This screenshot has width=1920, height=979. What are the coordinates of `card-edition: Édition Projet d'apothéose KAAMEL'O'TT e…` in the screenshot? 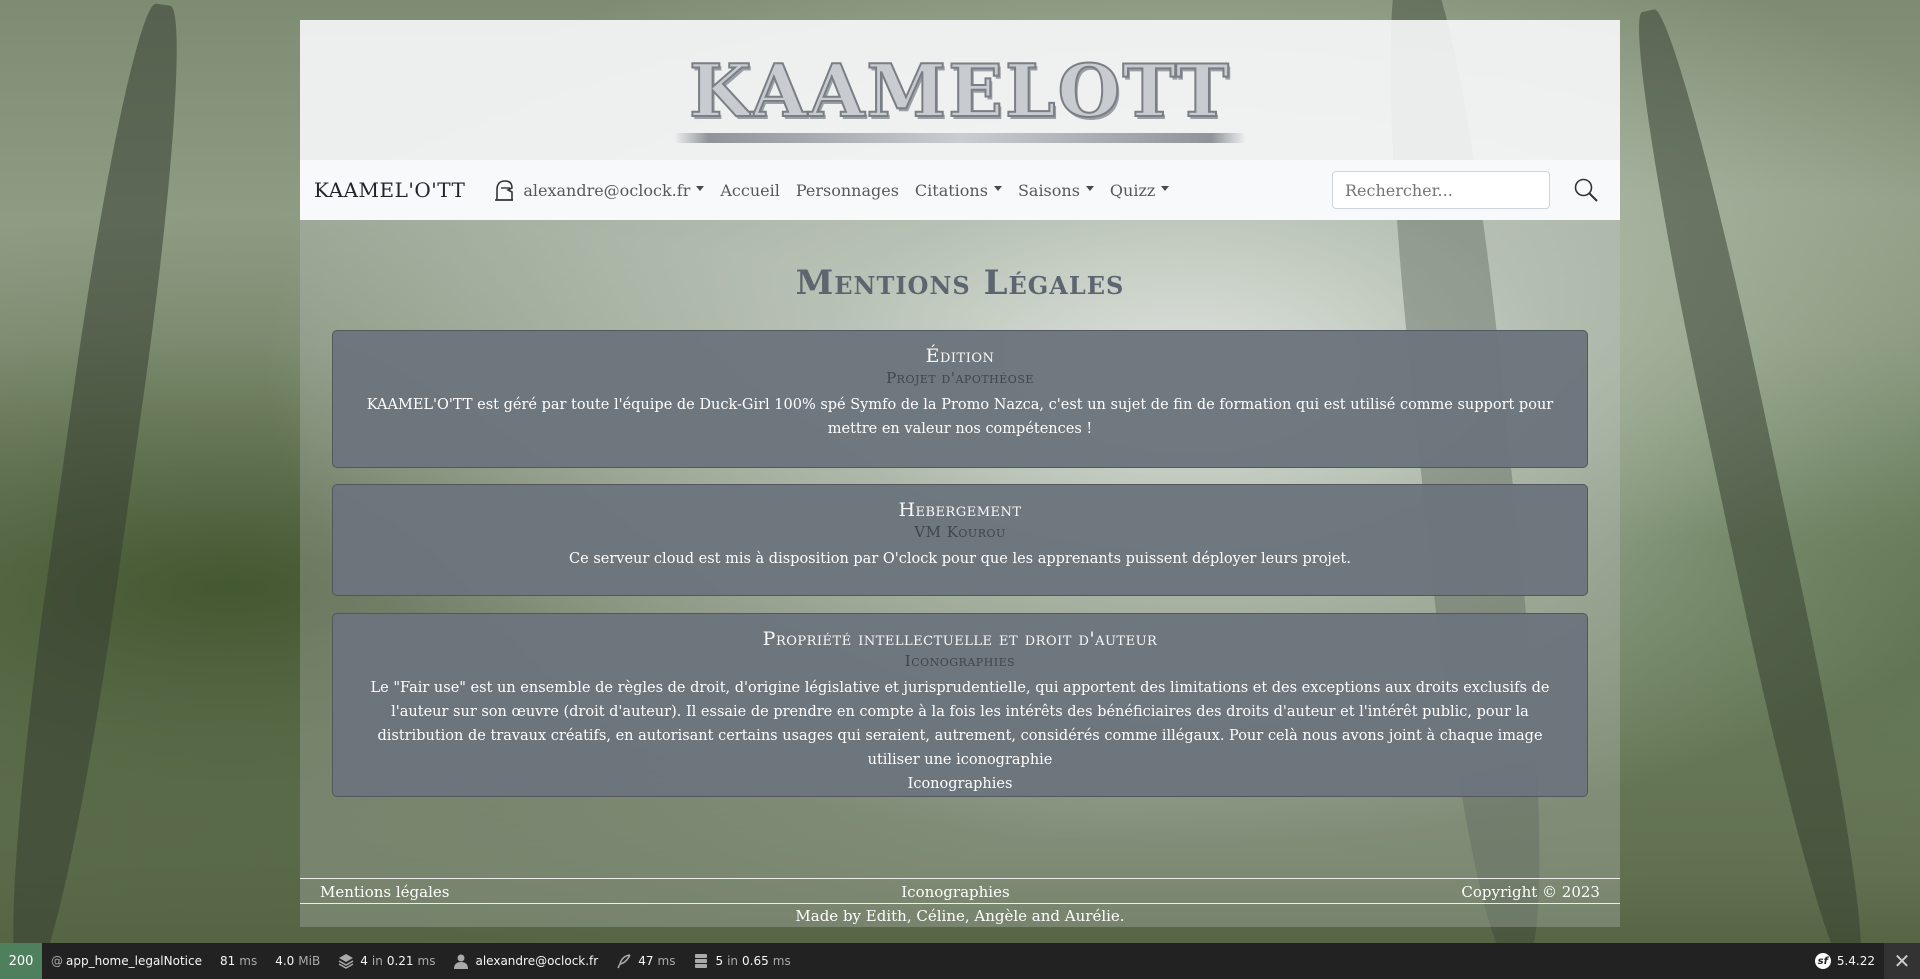 It's located at (960, 399).